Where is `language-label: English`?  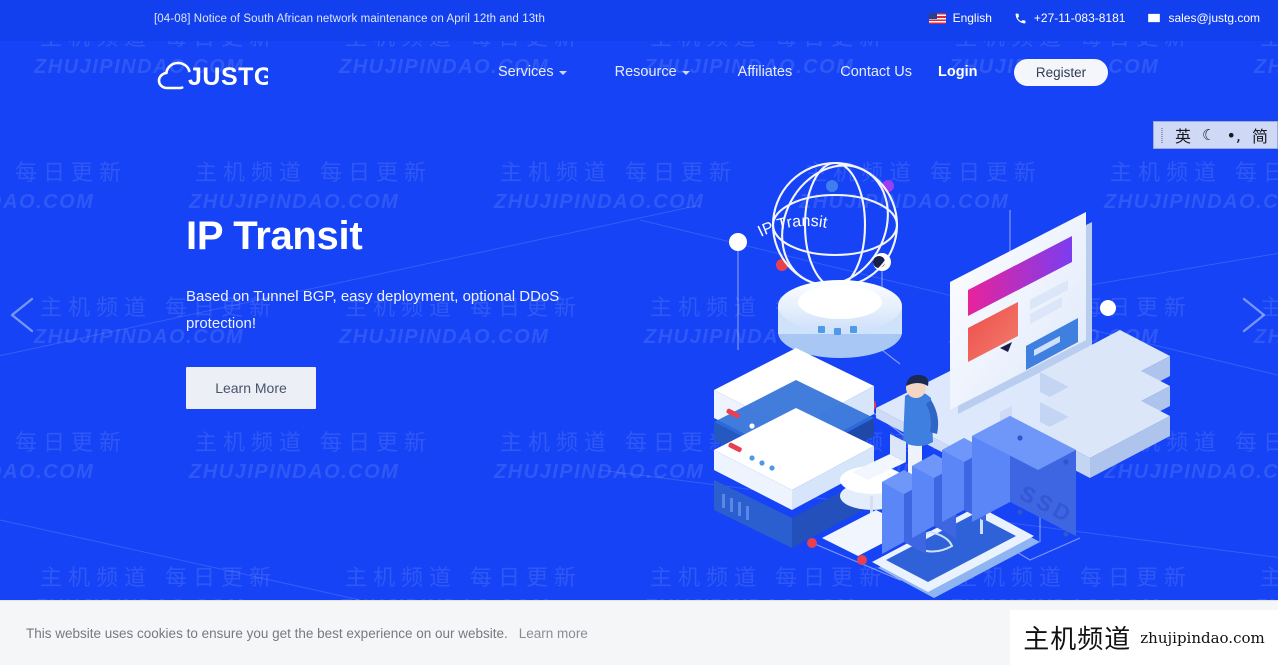
language-label: English is located at coordinates (972, 18).